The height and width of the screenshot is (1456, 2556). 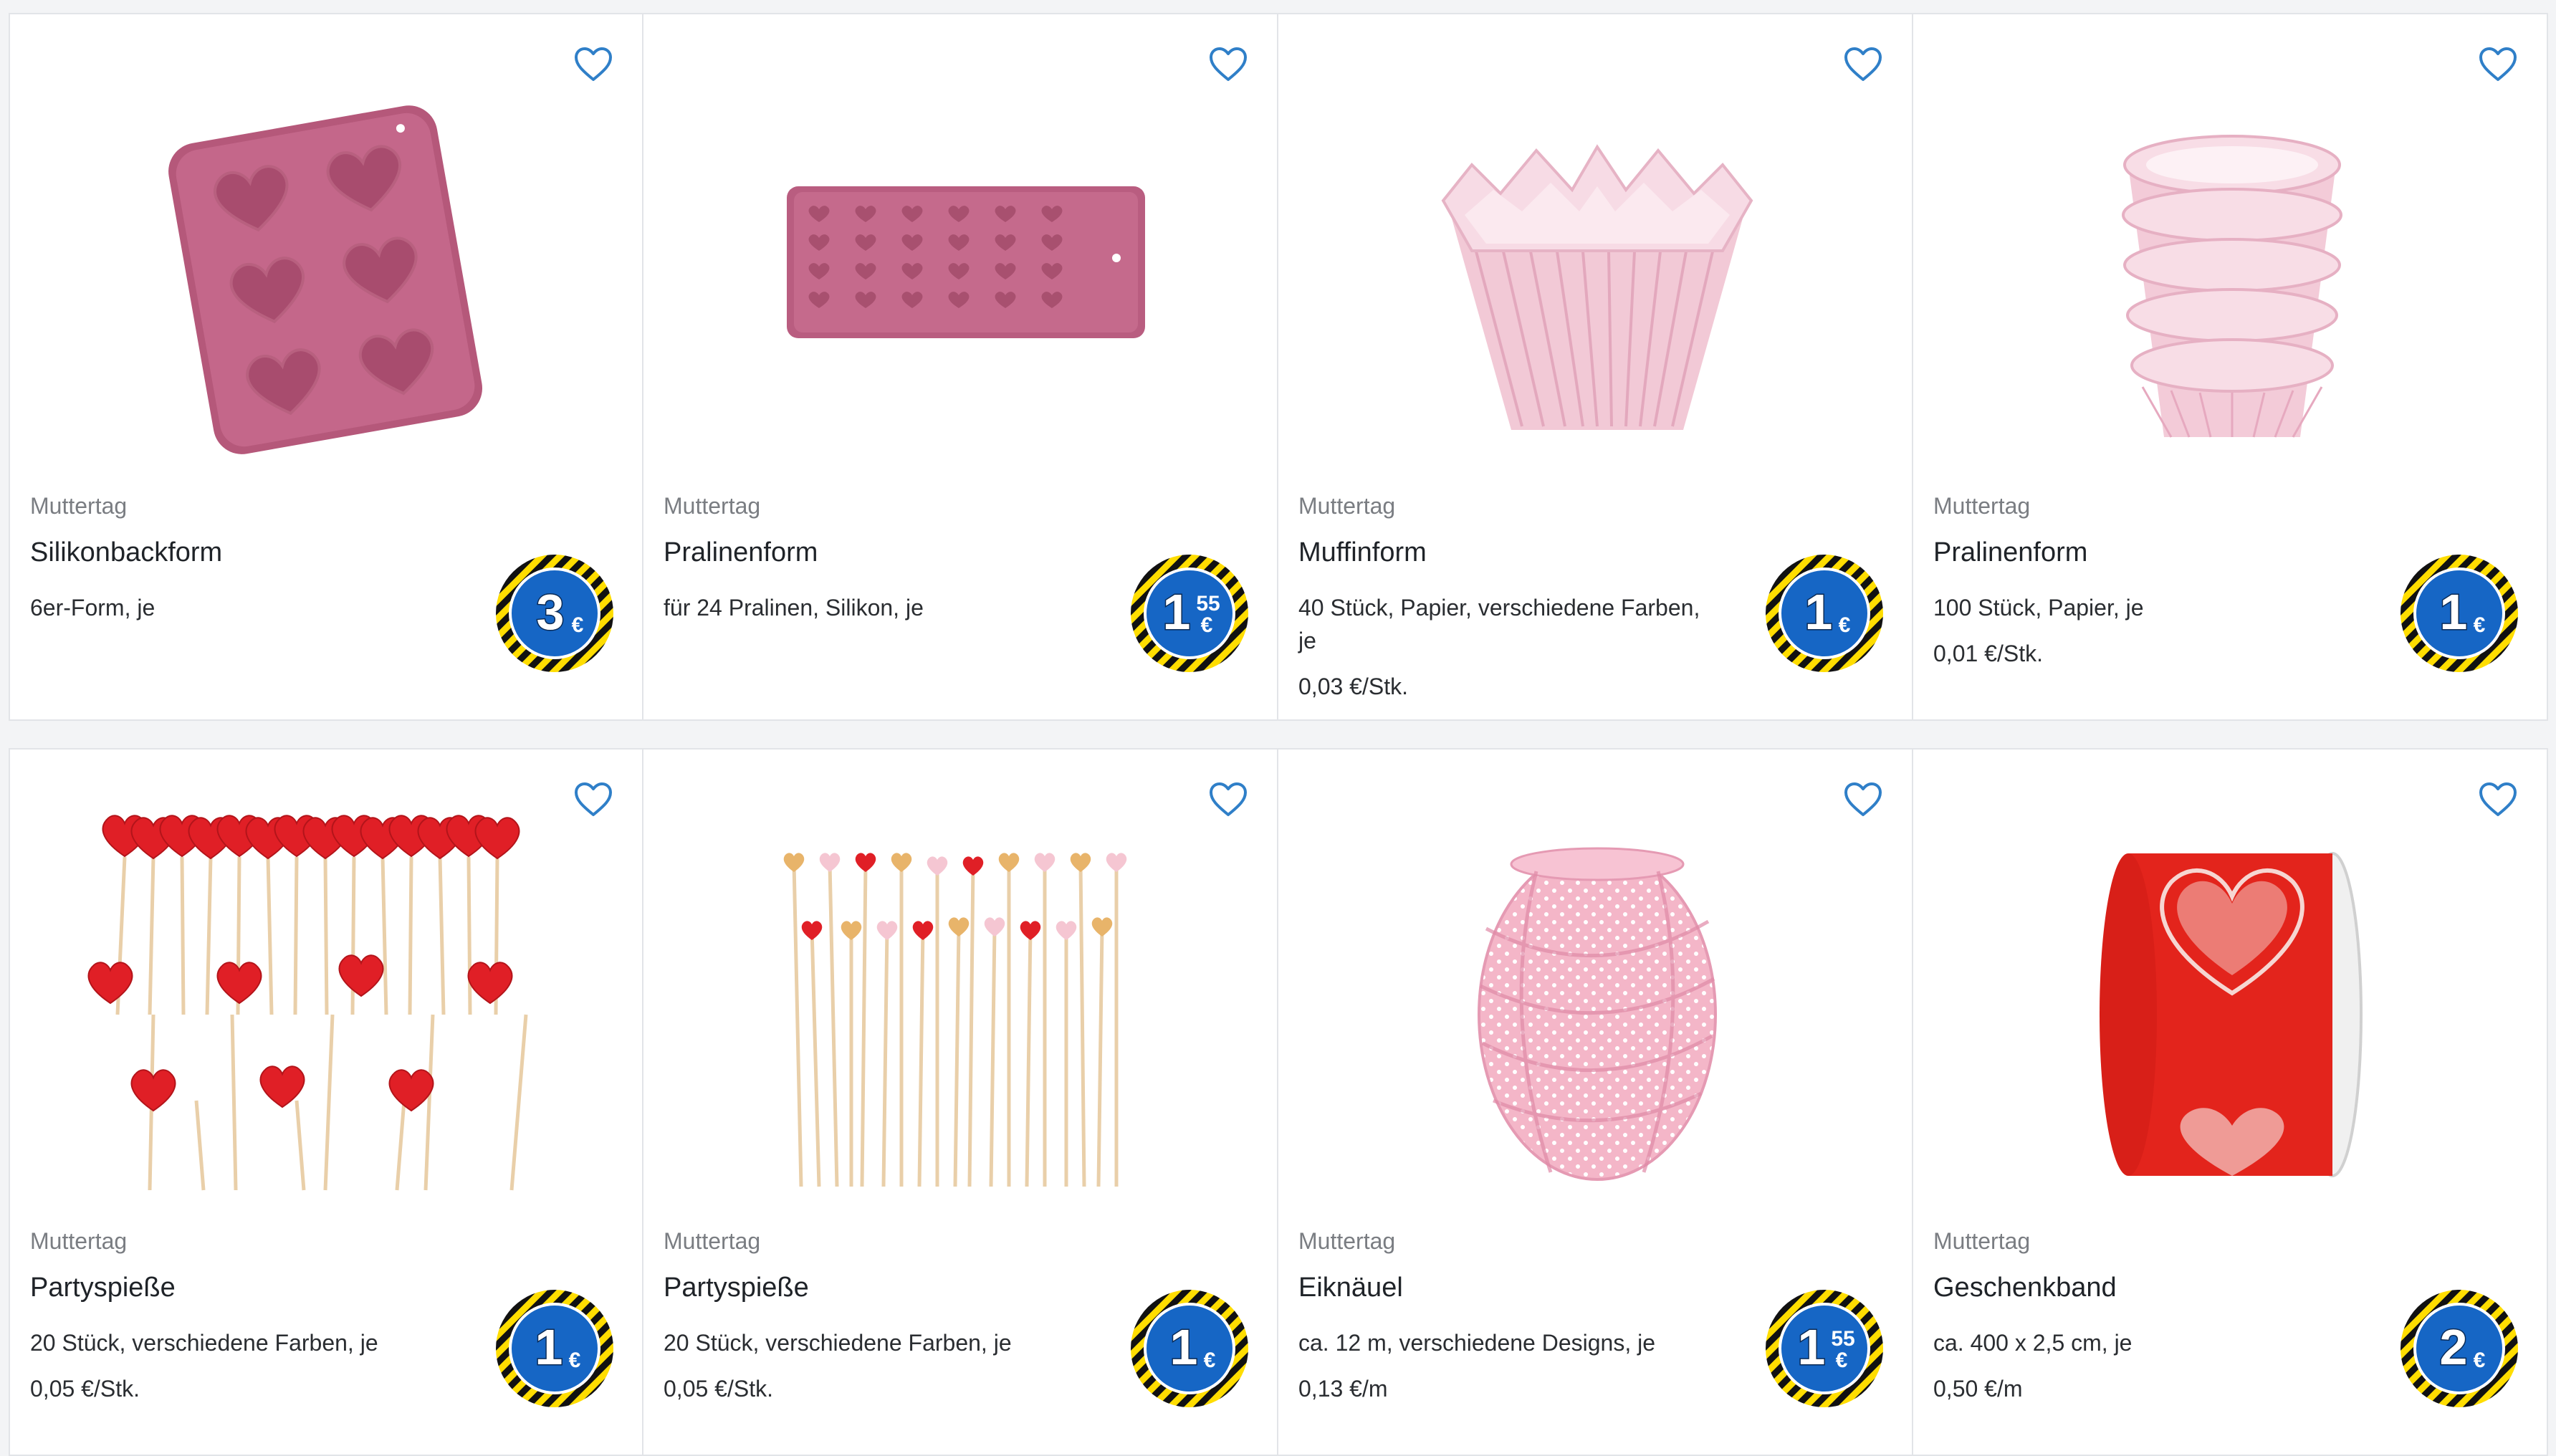 I want to click on price-euro: 2, so click(x=2454, y=1347).